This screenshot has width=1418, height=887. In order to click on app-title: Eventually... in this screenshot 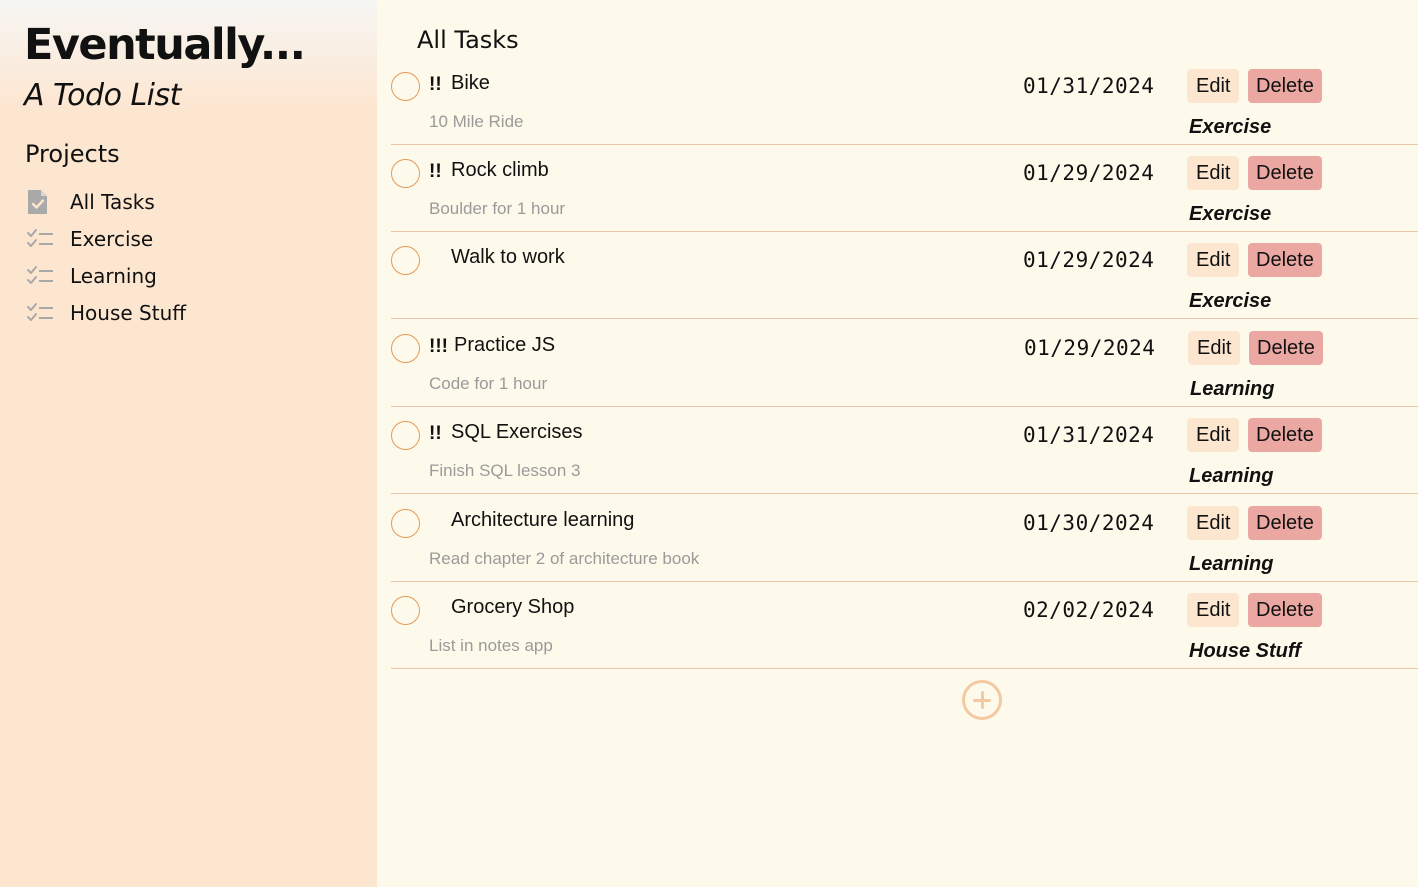, I will do `click(165, 45)`.